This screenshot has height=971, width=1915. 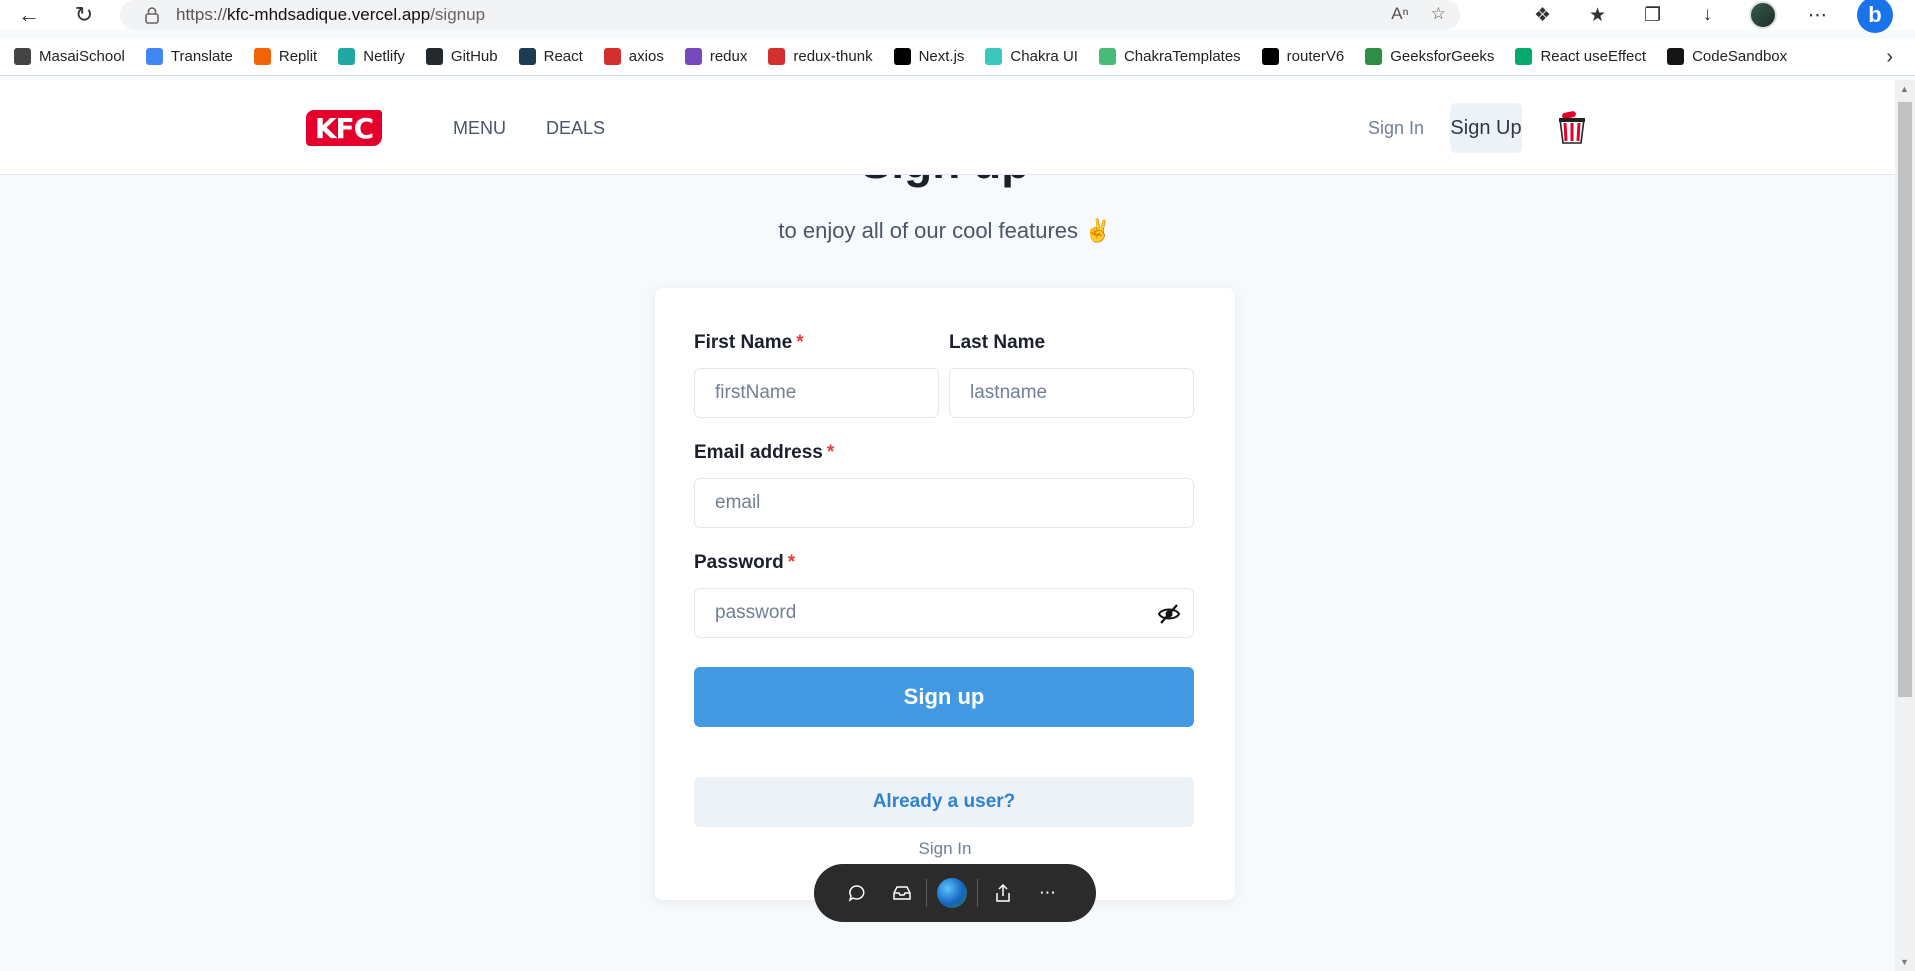 What do you see at coordinates (1002, 893) in the screenshot?
I see `share-icon` at bounding box center [1002, 893].